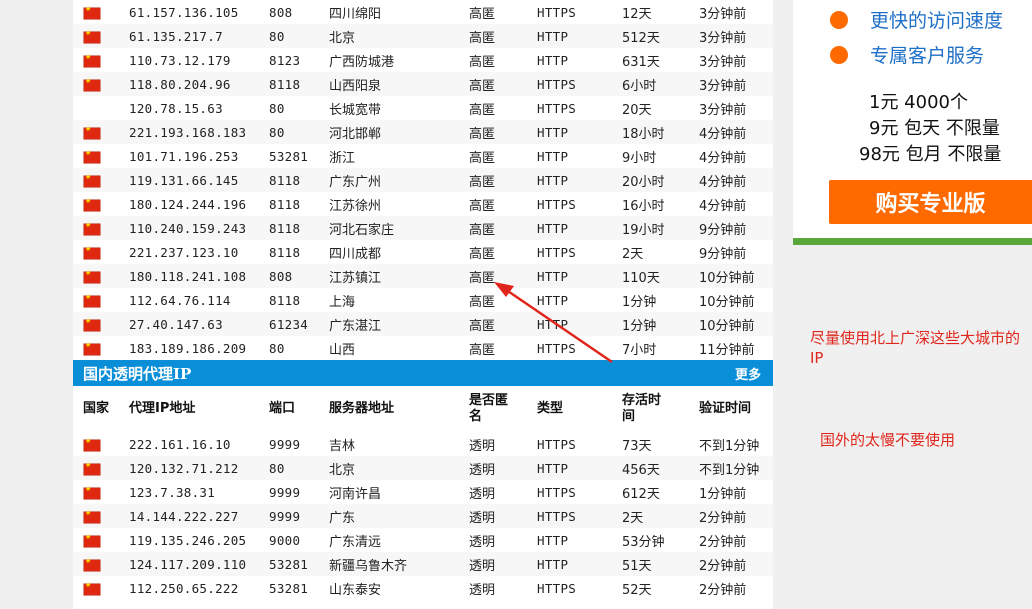  Describe the element at coordinates (399, 564) in the screenshot. I see `location-cell: 新疆乌鲁木齐` at that location.